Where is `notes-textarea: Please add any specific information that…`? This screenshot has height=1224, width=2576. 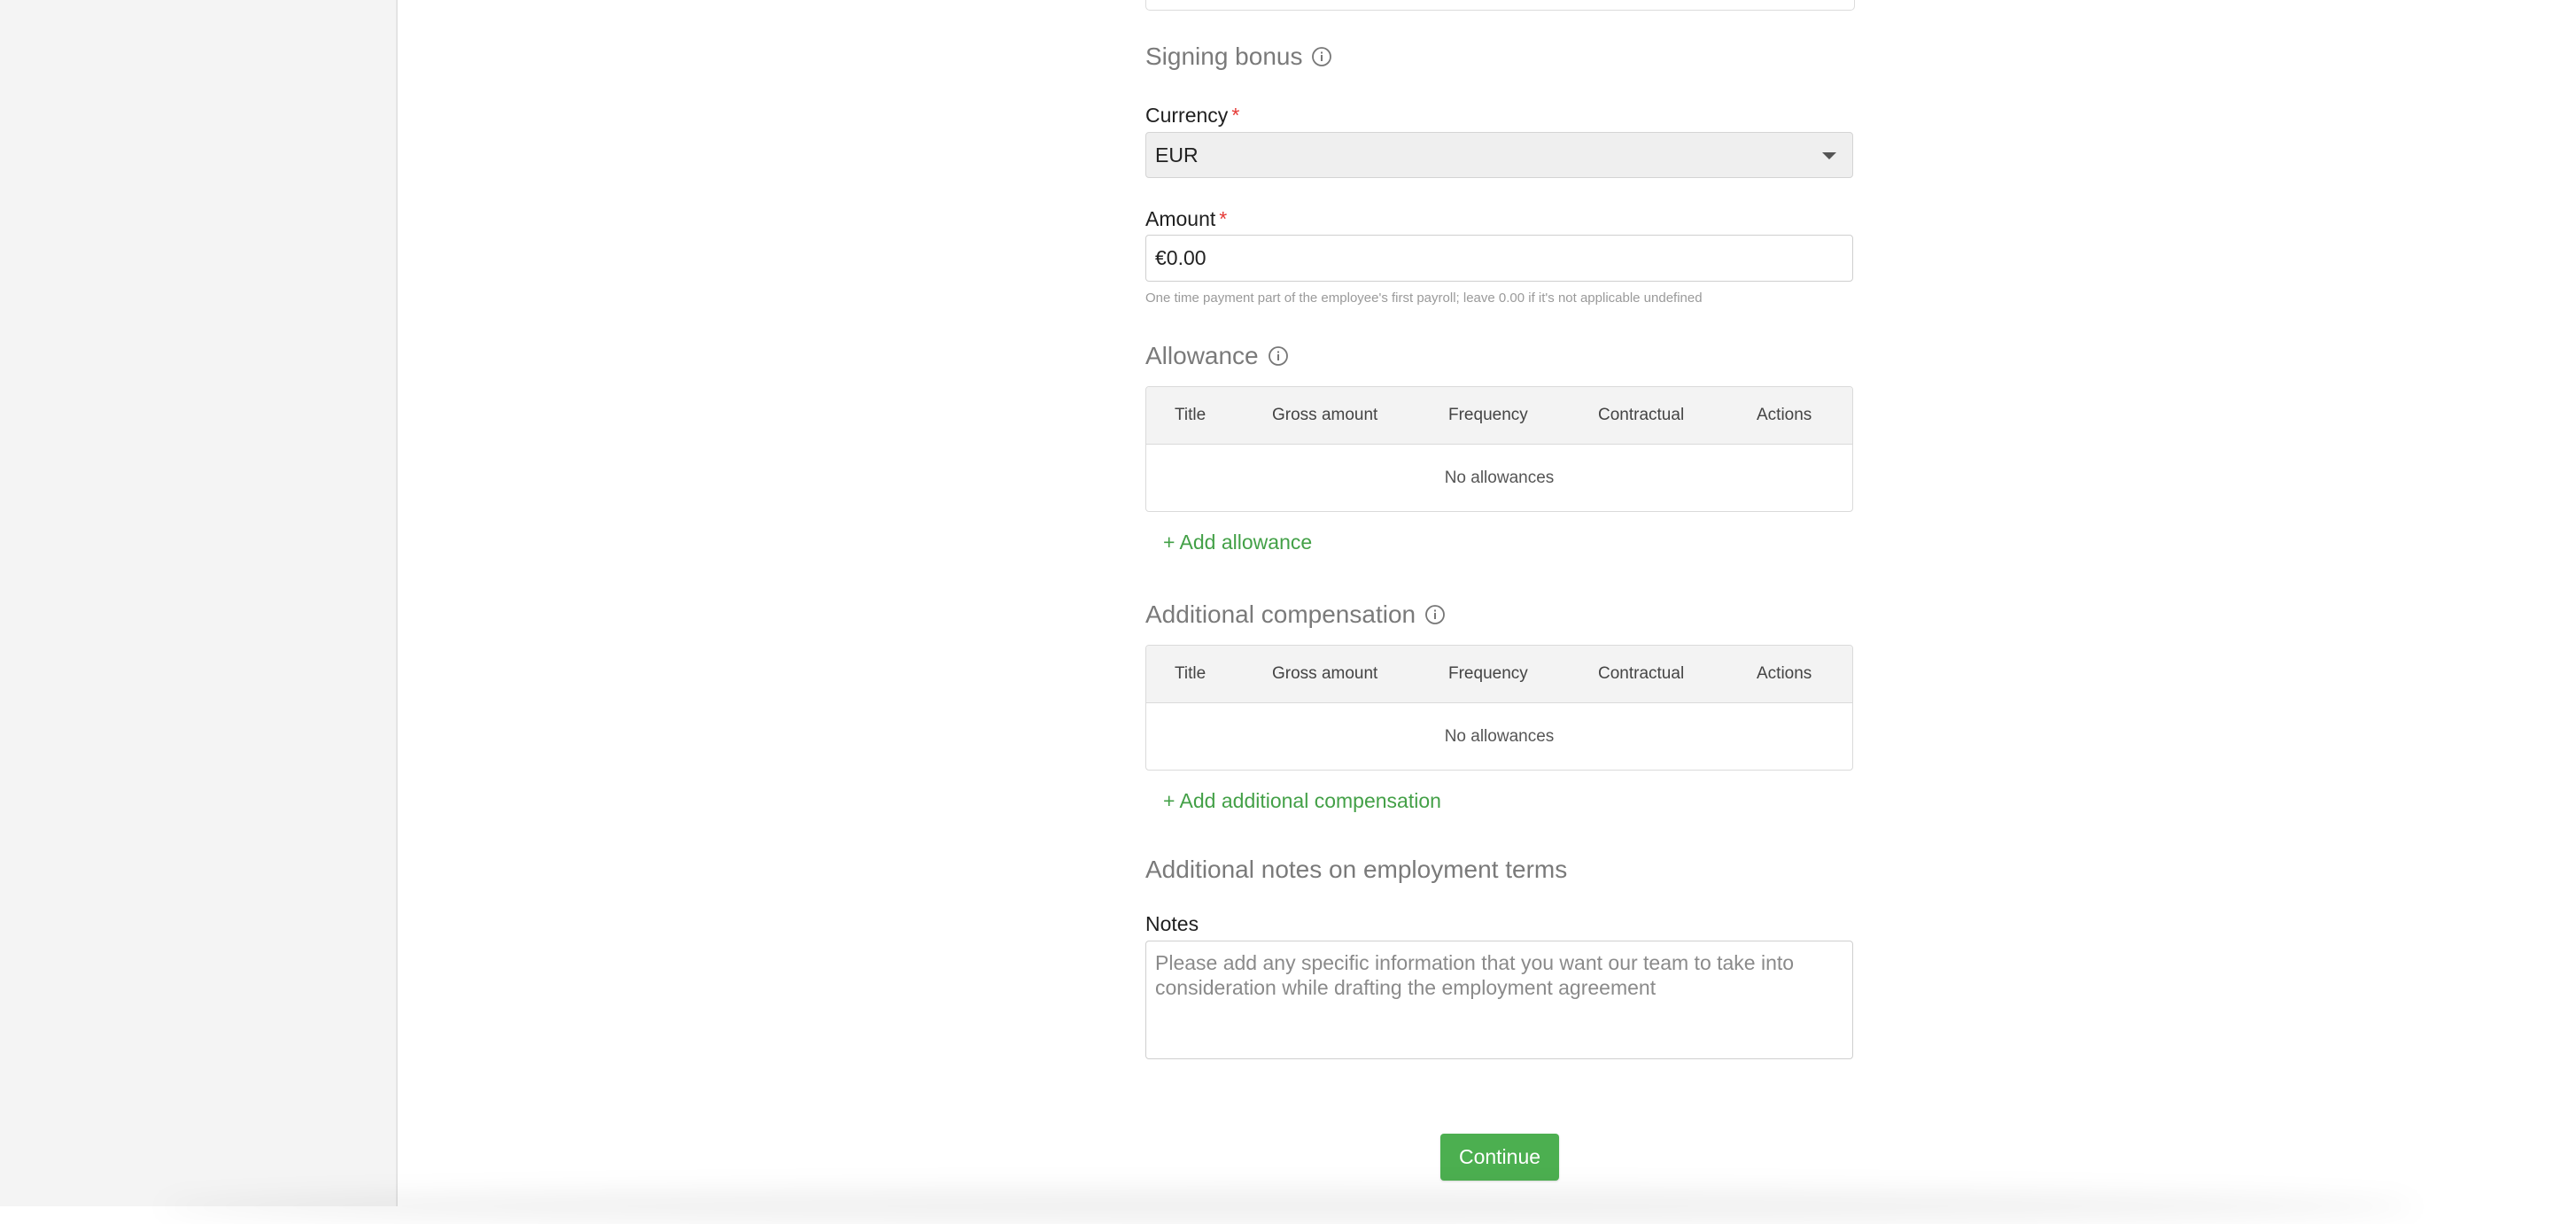 notes-textarea: Please add any specific information that… is located at coordinates (1499, 1000).